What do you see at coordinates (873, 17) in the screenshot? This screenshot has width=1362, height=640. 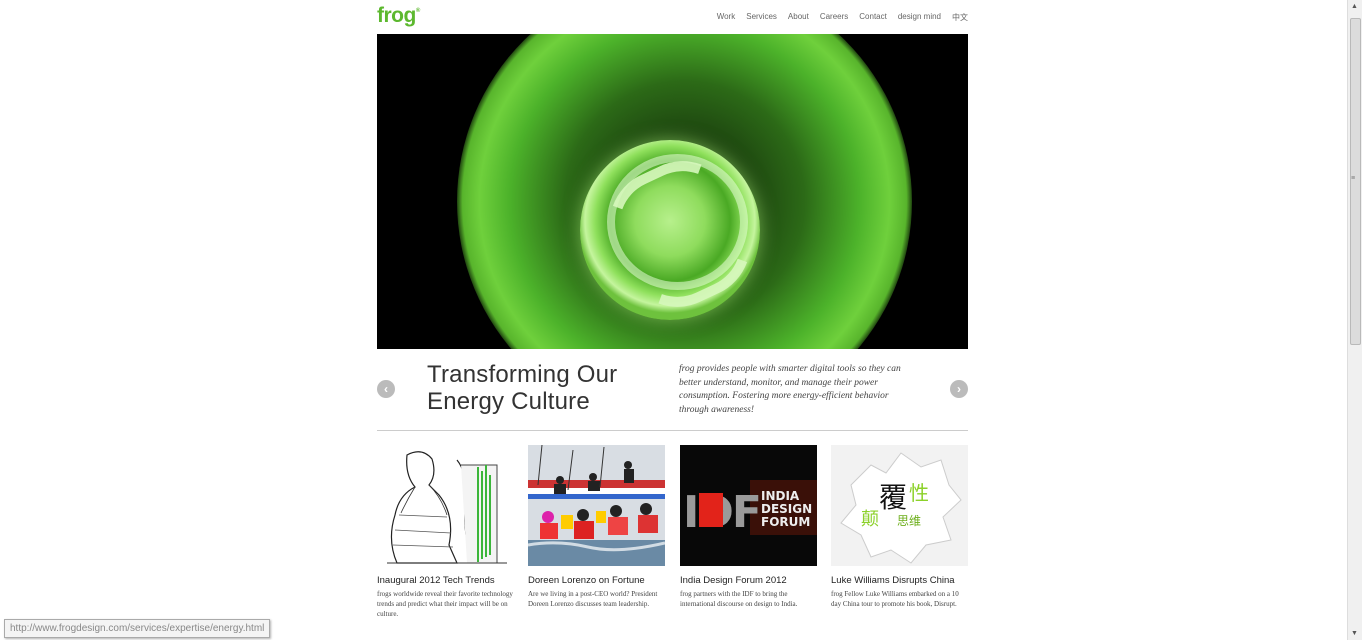 I see `nav-item-contact: Contact` at bounding box center [873, 17].